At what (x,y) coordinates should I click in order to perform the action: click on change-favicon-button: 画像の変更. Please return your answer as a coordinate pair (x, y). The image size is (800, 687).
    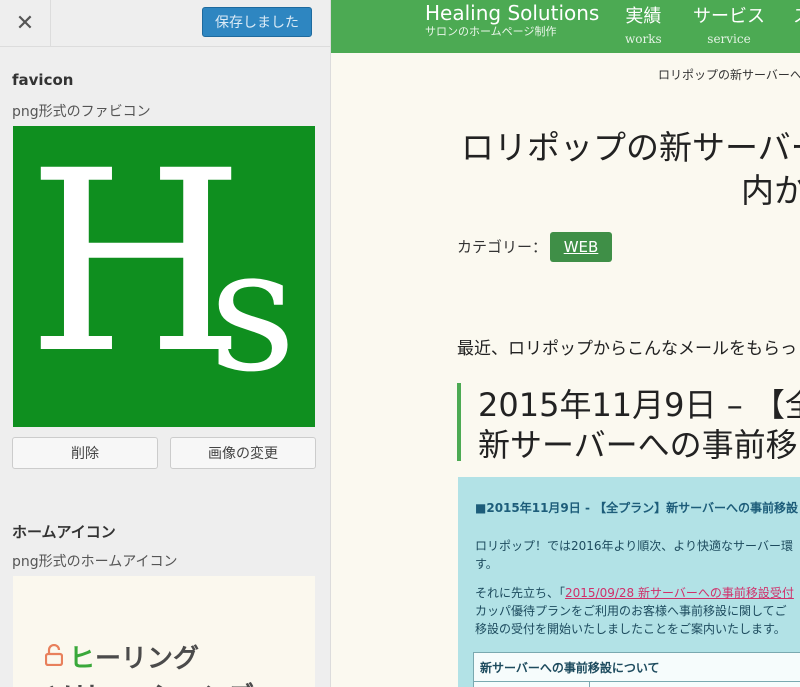
    Looking at the image, I should click on (243, 453).